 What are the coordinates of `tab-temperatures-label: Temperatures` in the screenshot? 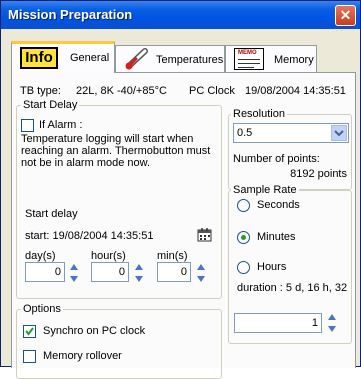 It's located at (190, 60).